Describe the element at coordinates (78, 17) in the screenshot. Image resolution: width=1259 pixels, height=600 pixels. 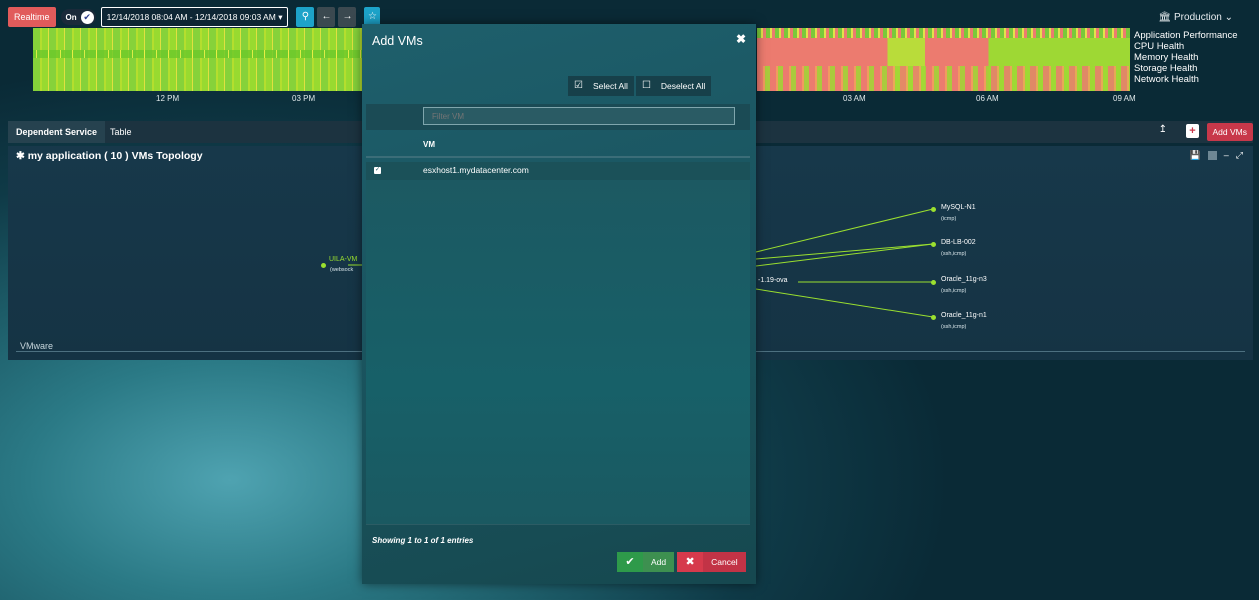
I see `realtime-toggle: On ✔` at that location.